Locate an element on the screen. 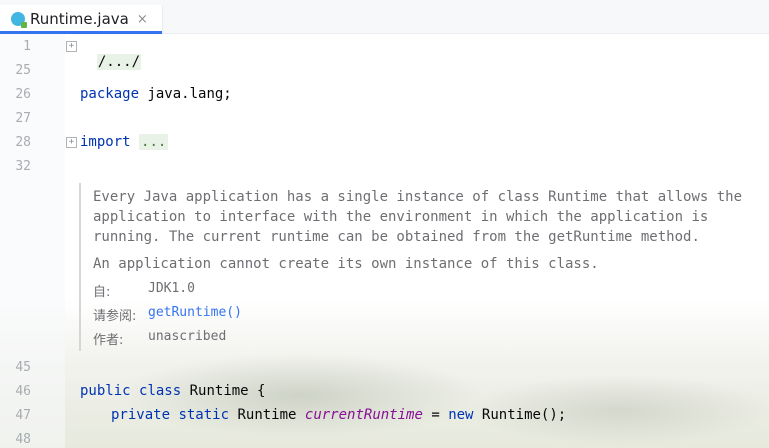 The width and height of the screenshot is (769, 448). code-text: = is located at coordinates (435, 415).